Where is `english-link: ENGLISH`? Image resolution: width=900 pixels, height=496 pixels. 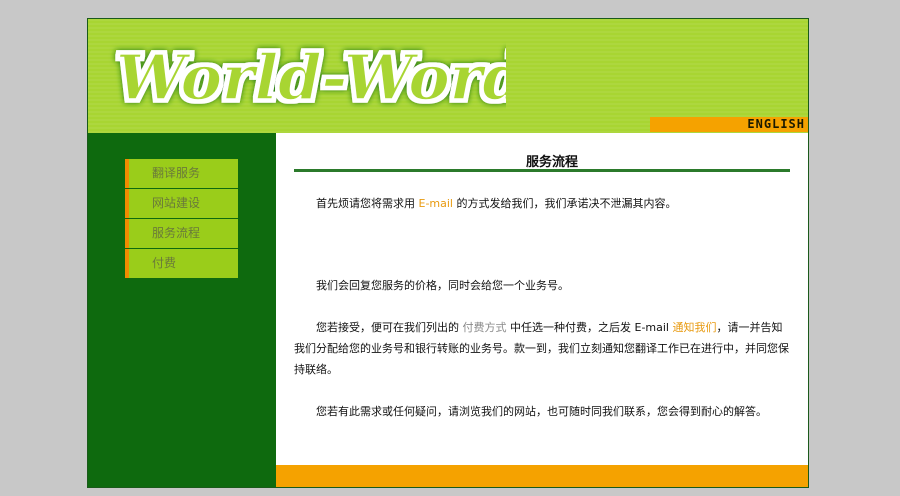
english-link: ENGLISH is located at coordinates (729, 124).